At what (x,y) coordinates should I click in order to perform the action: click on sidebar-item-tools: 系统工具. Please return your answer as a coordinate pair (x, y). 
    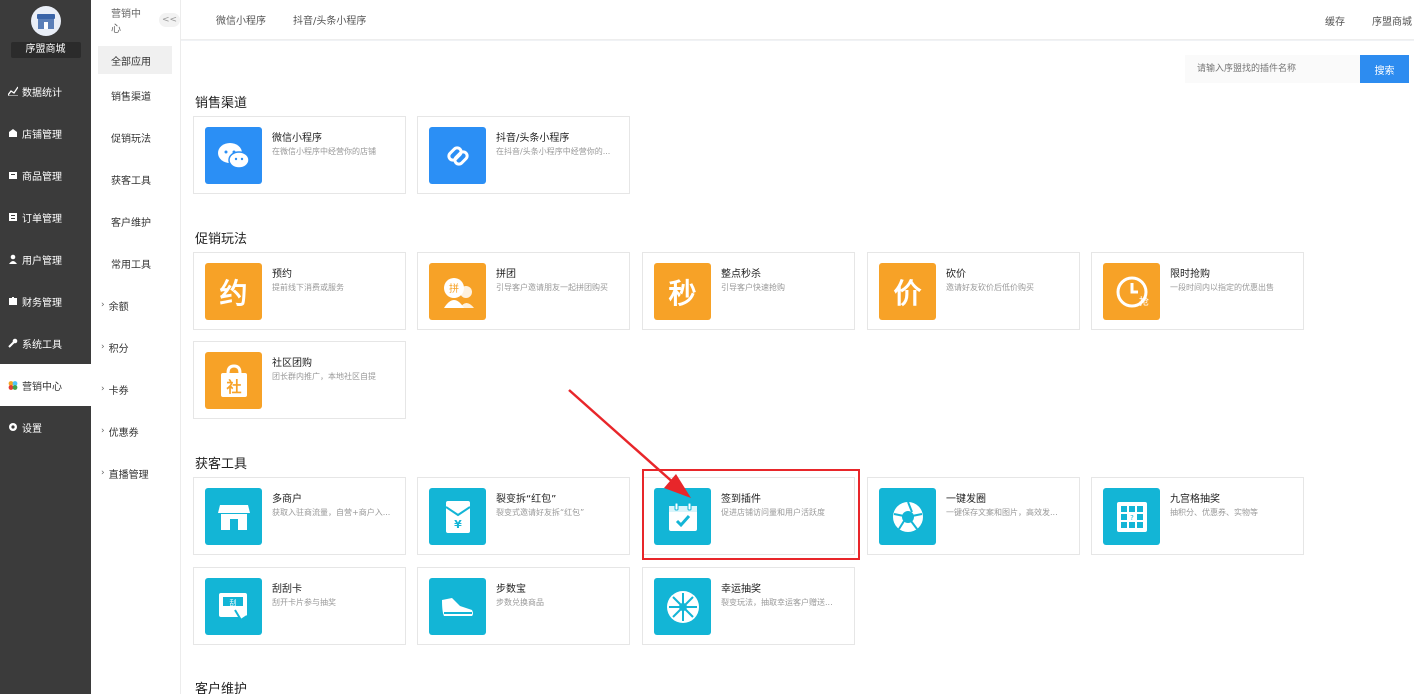
    Looking at the image, I should click on (45, 343).